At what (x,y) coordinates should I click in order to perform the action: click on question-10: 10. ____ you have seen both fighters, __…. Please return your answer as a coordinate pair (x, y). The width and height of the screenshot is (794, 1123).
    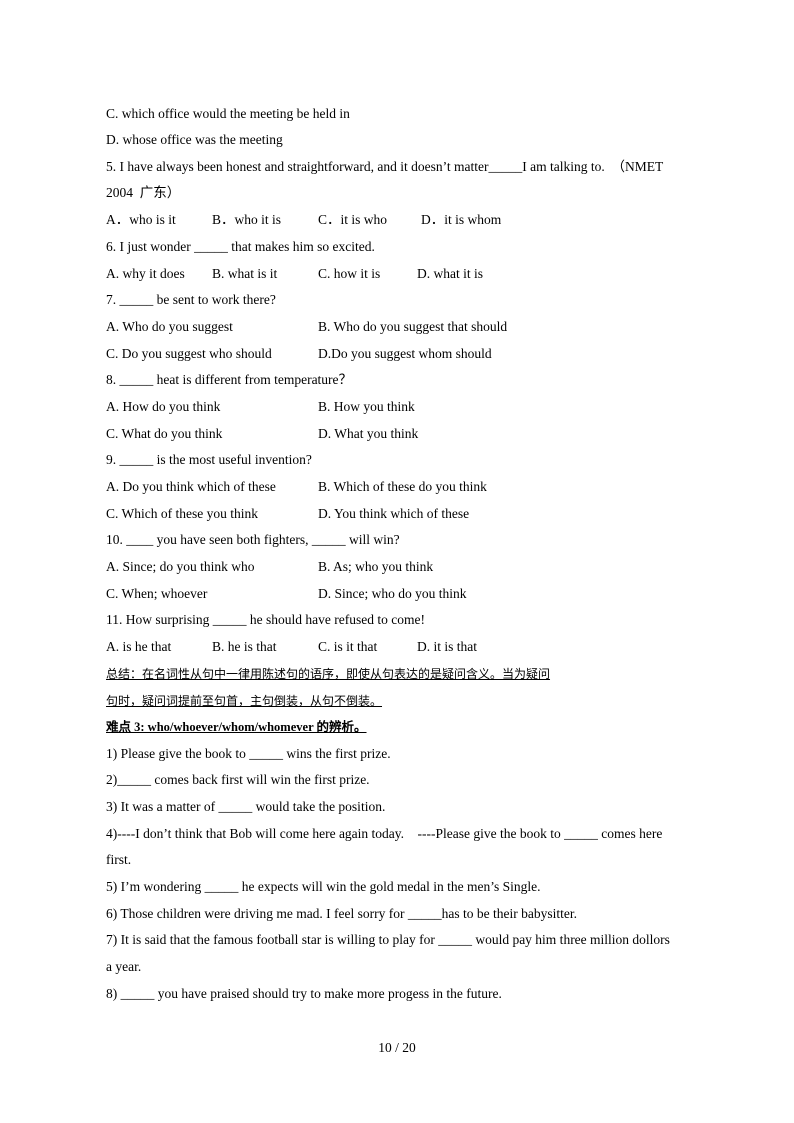
    Looking at the image, I should click on (253, 539).